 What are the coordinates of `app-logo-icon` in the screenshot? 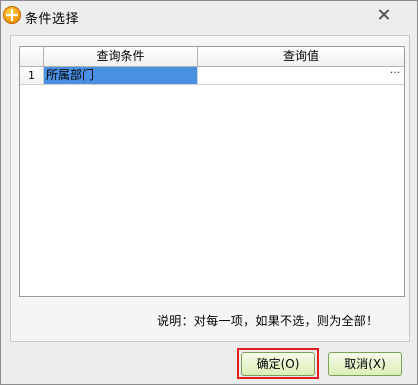 It's located at (12, 15).